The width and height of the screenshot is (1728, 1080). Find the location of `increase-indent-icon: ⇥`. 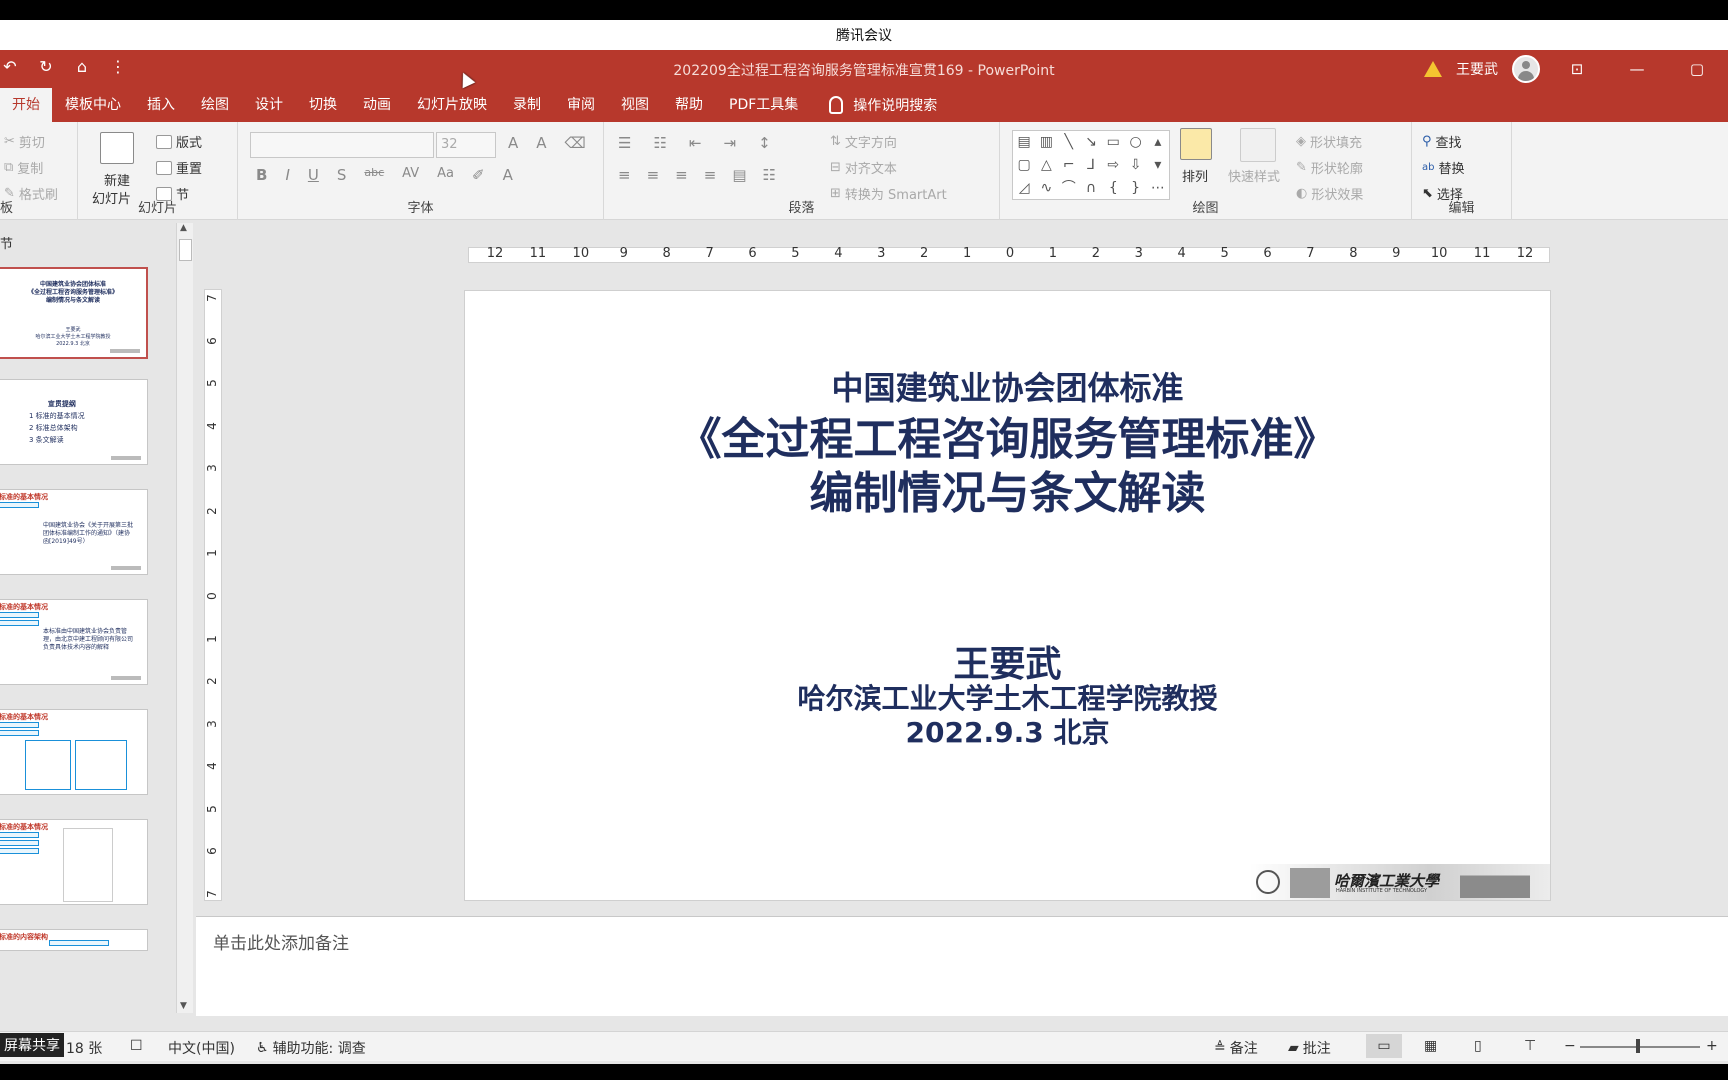

increase-indent-icon: ⇥ is located at coordinates (729, 143).